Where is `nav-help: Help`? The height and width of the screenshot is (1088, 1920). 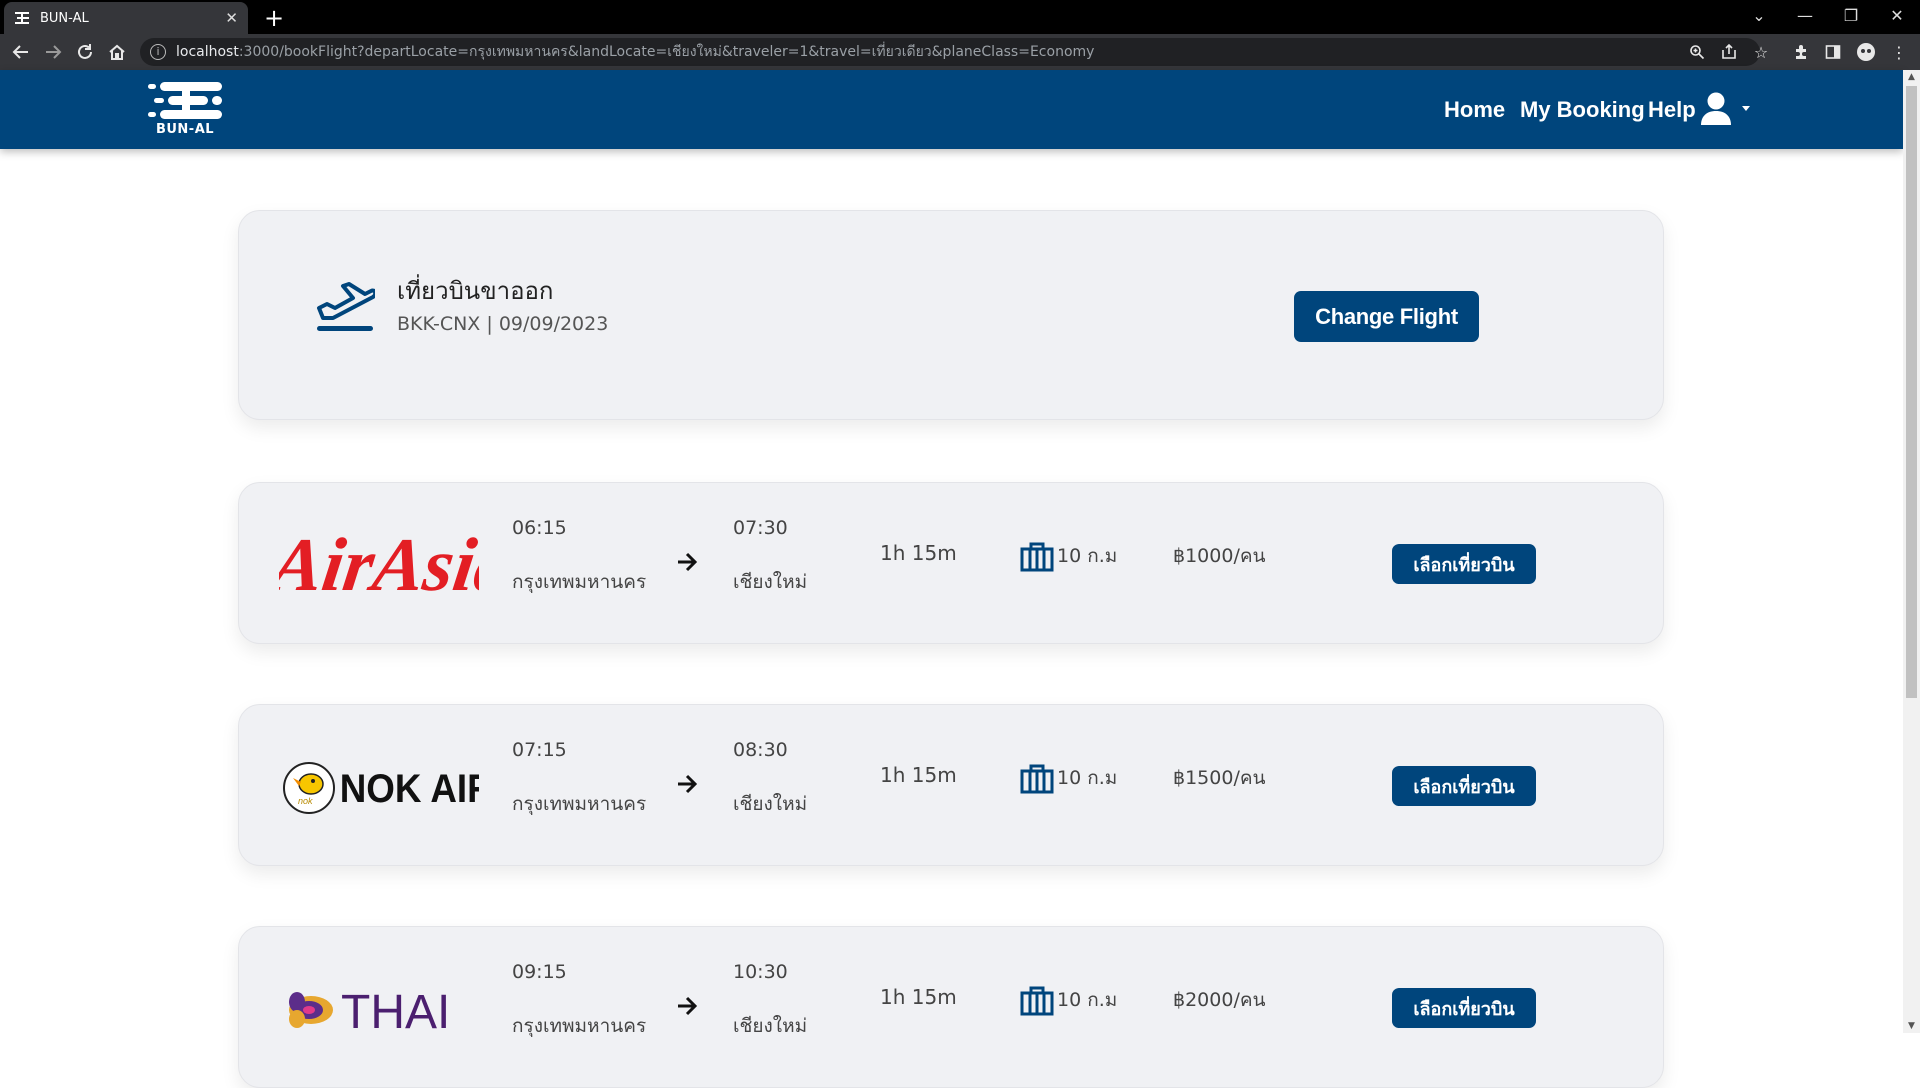 nav-help: Help is located at coordinates (1672, 110).